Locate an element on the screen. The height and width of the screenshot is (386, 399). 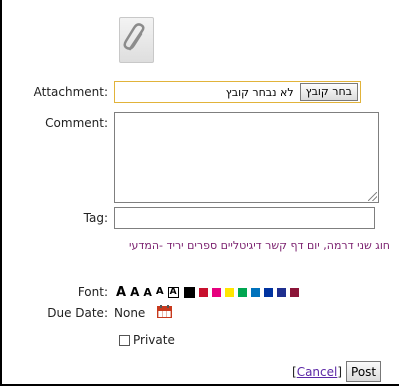
choose-file-button: בחר קובץ is located at coordinates (328, 92).